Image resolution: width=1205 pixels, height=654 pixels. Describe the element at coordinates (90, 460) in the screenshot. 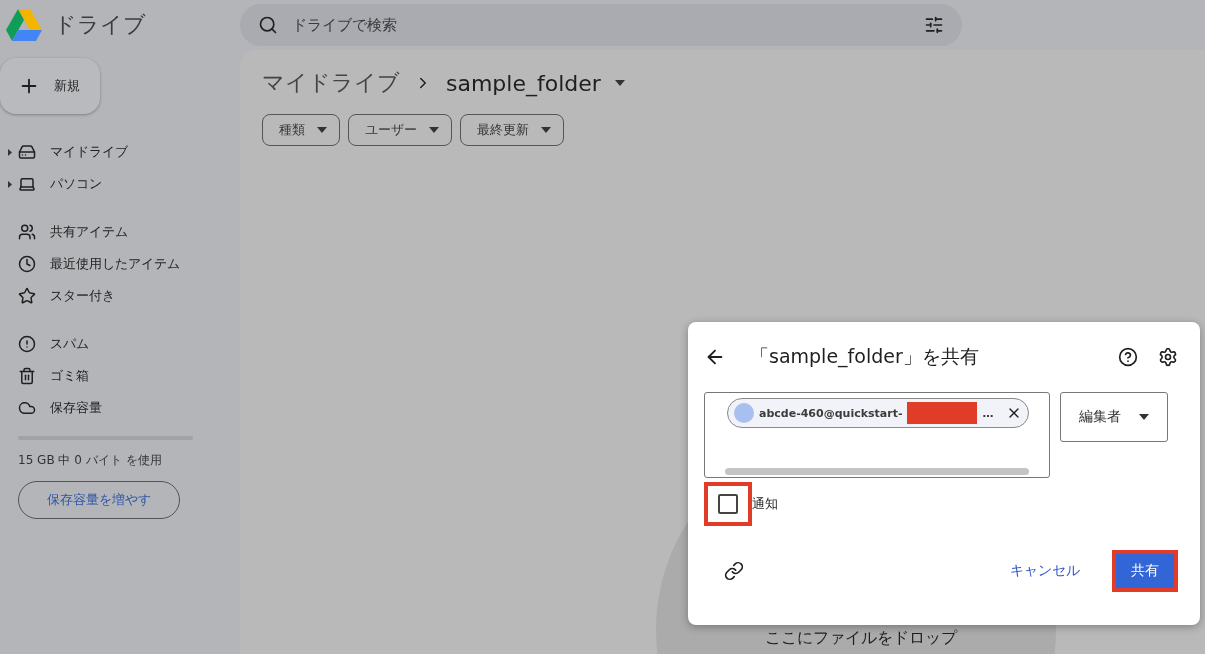

I see `storage-usage-text: 15 GB 中 0 バイト を使用` at that location.